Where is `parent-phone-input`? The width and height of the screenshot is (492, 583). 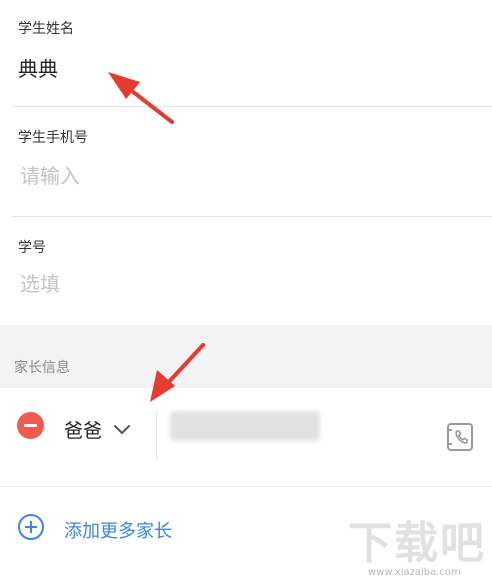
parent-phone-input is located at coordinates (245, 426).